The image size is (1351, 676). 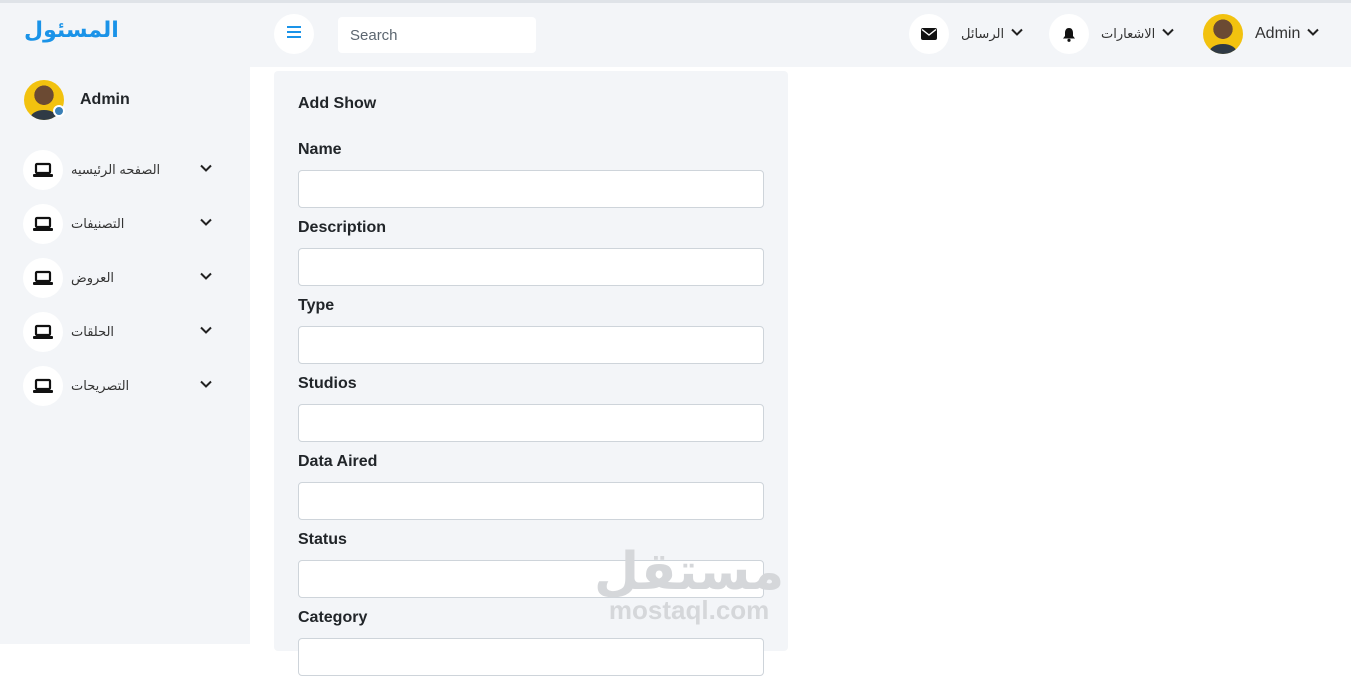 What do you see at coordinates (800, 35) in the screenshot?
I see `top-header: الرسائل الاشعارات Admin` at bounding box center [800, 35].